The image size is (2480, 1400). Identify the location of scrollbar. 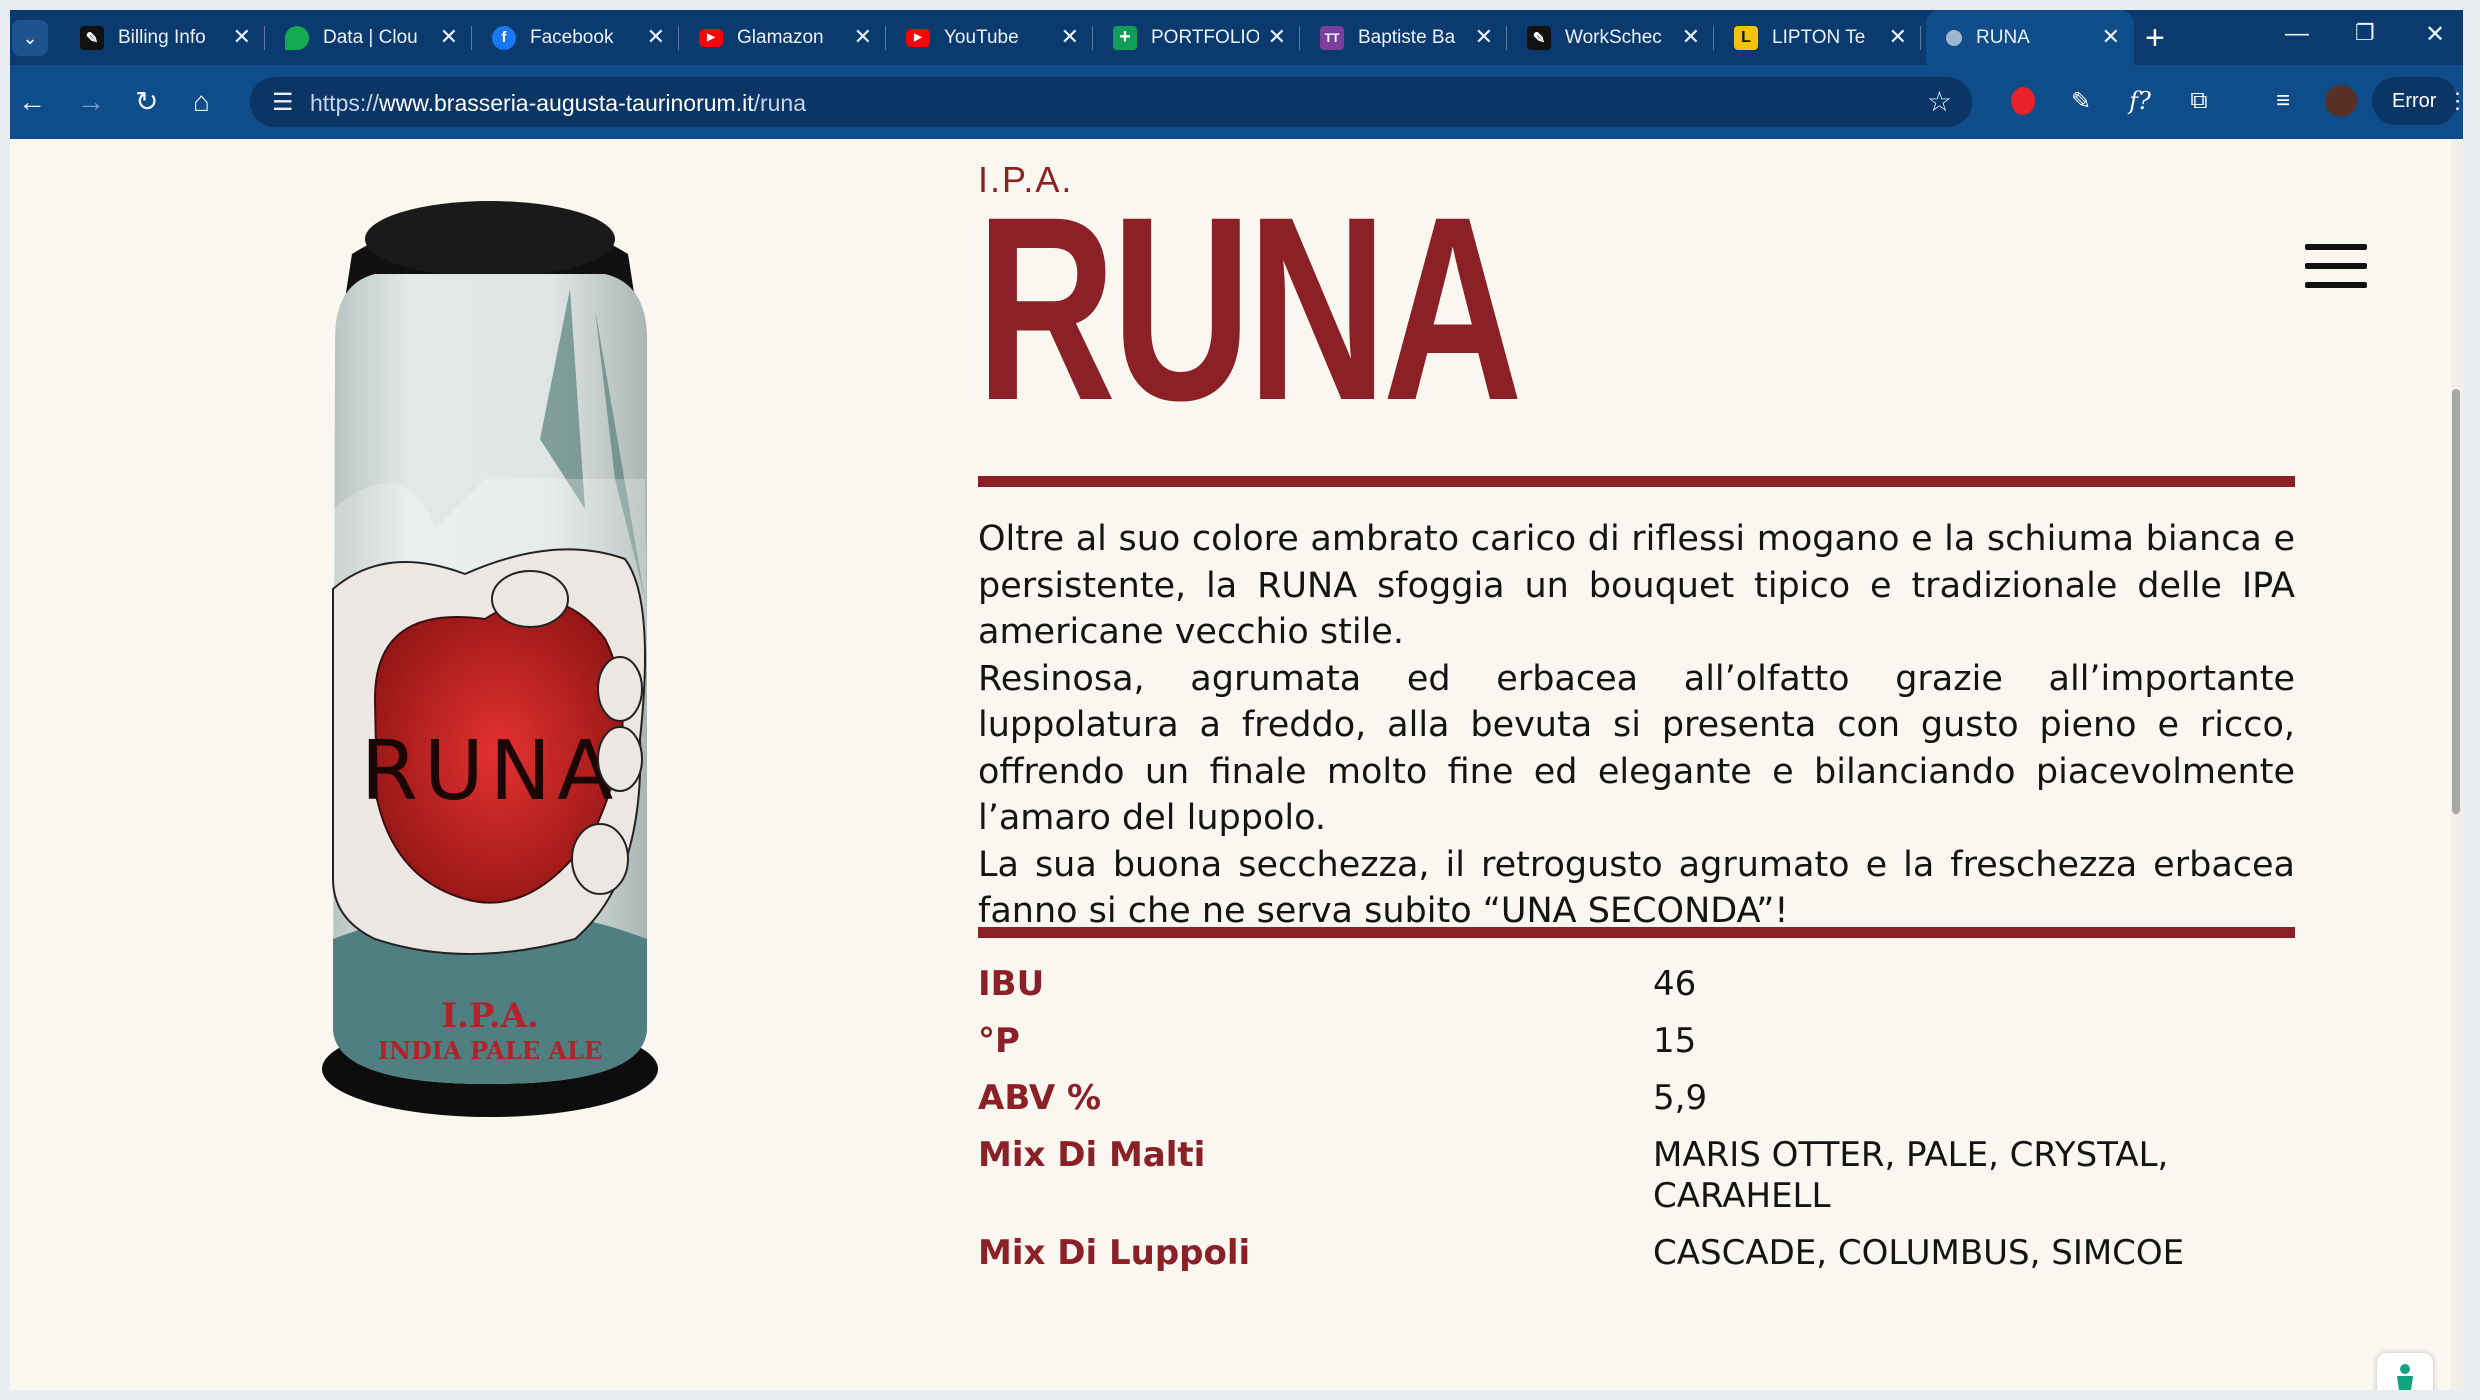
(2457, 764).